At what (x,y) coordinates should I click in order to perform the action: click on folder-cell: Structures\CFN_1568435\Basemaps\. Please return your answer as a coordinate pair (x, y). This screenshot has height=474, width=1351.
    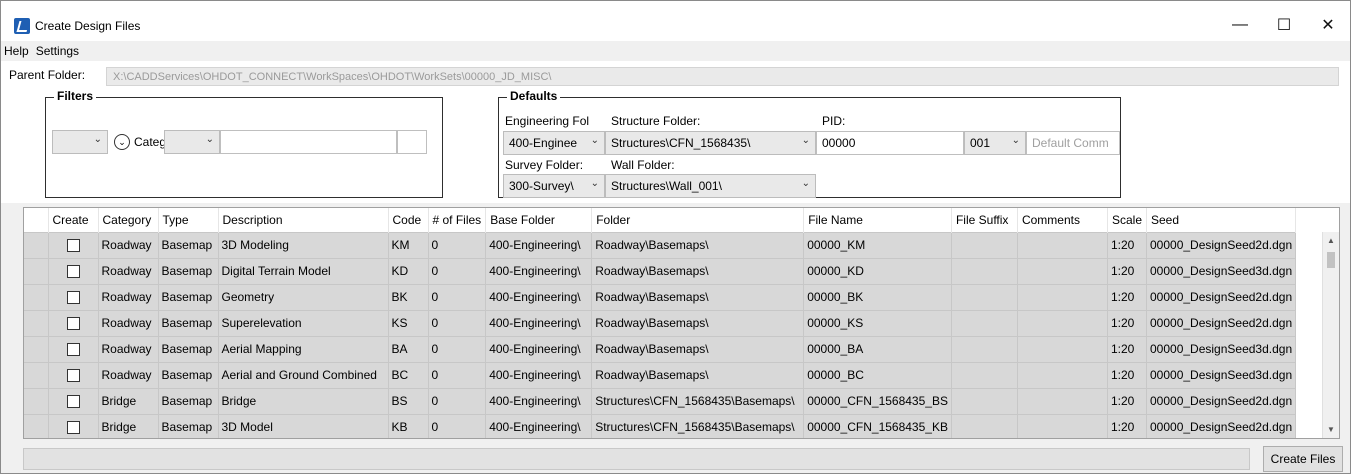
    Looking at the image, I should click on (698, 425).